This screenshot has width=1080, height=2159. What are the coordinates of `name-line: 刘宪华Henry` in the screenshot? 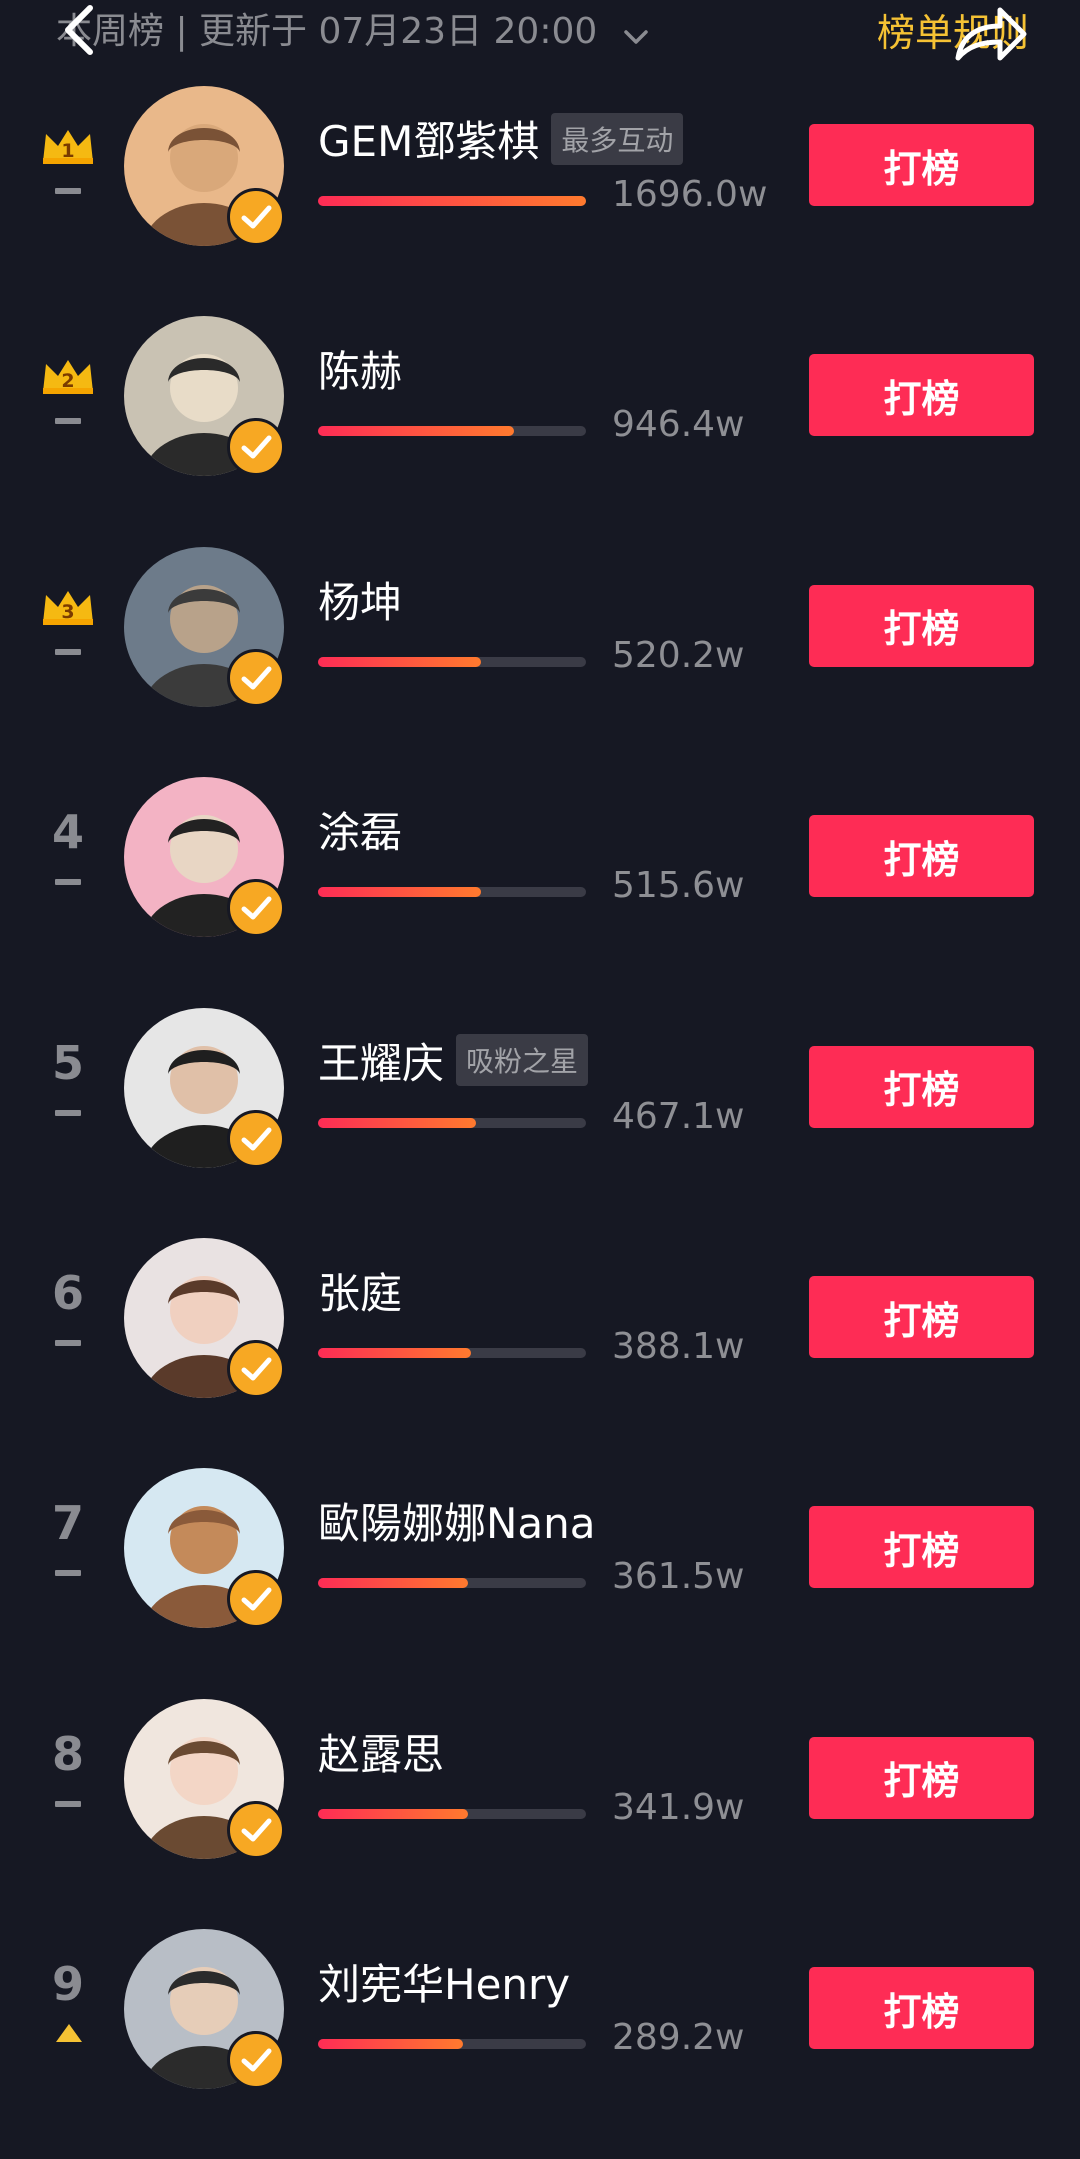 It's located at (444, 1980).